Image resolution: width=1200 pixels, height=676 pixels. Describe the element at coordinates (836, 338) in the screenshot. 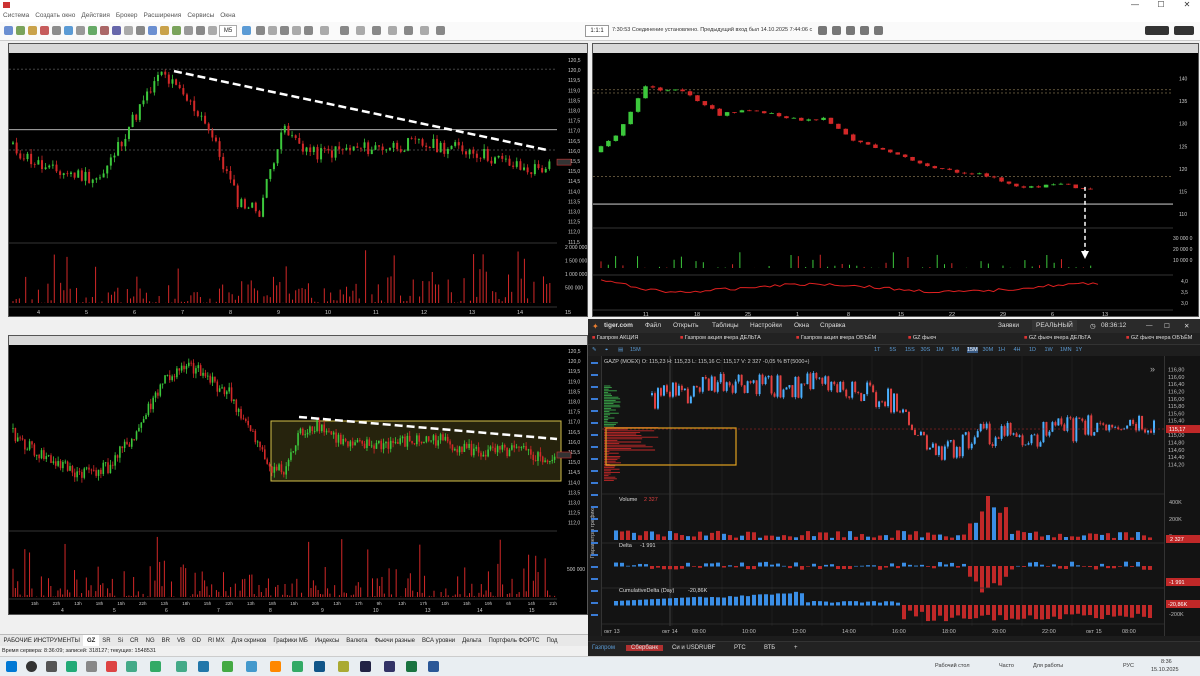

I see `tiger-tab-2: ■ Газпром акция вчера ОБЪЁМ` at that location.